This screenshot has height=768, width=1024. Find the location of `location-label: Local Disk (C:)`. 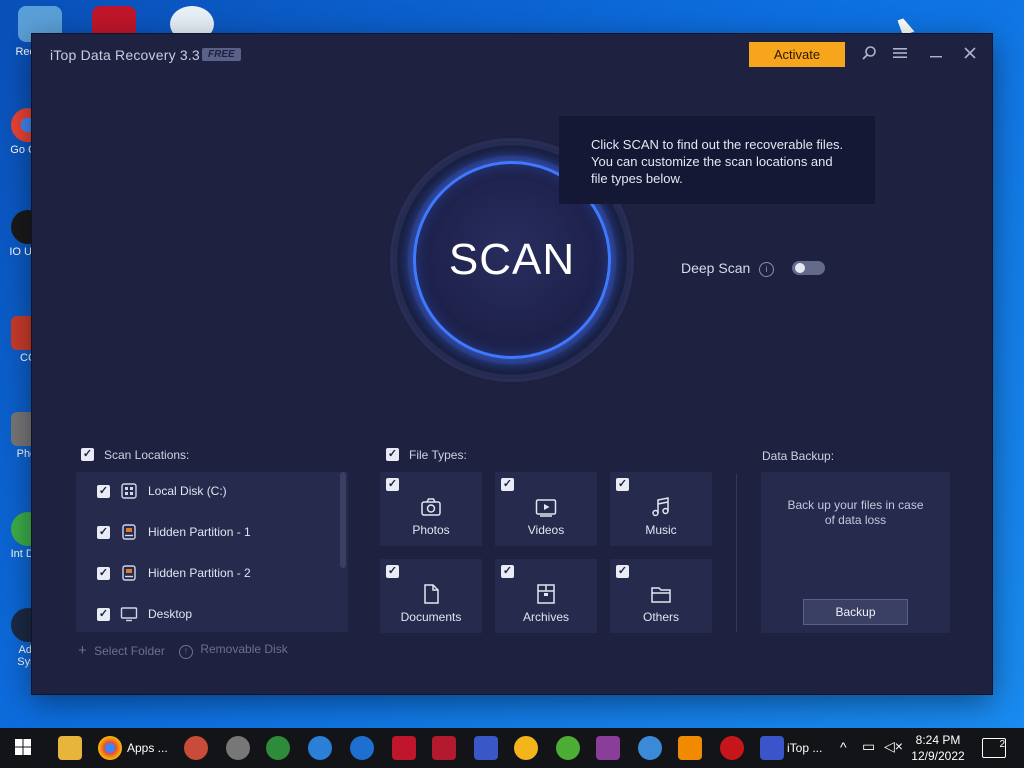

location-label: Local Disk (C:) is located at coordinates (187, 491).